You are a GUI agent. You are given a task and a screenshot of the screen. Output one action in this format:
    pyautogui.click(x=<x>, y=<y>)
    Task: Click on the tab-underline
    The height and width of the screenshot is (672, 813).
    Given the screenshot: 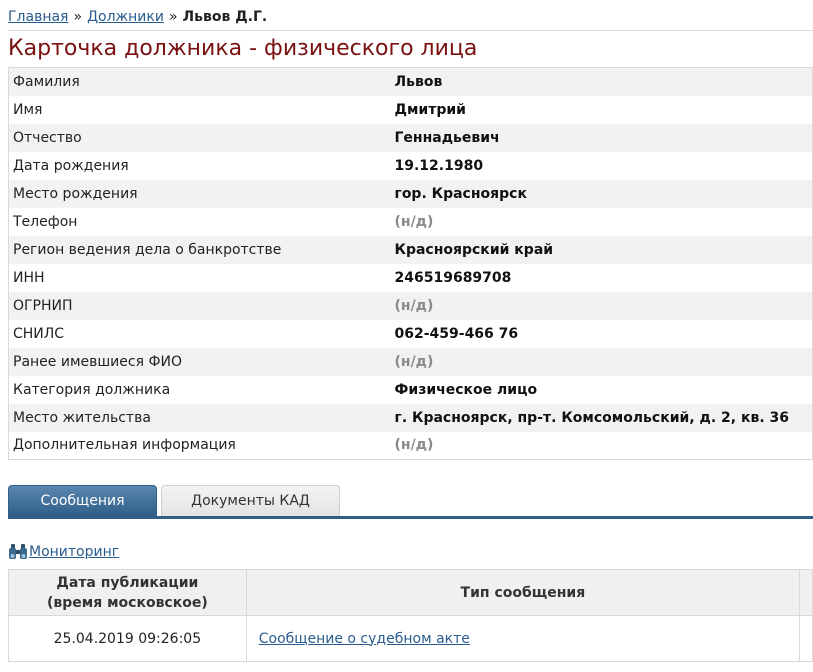 What is the action you would take?
    pyautogui.click(x=410, y=517)
    